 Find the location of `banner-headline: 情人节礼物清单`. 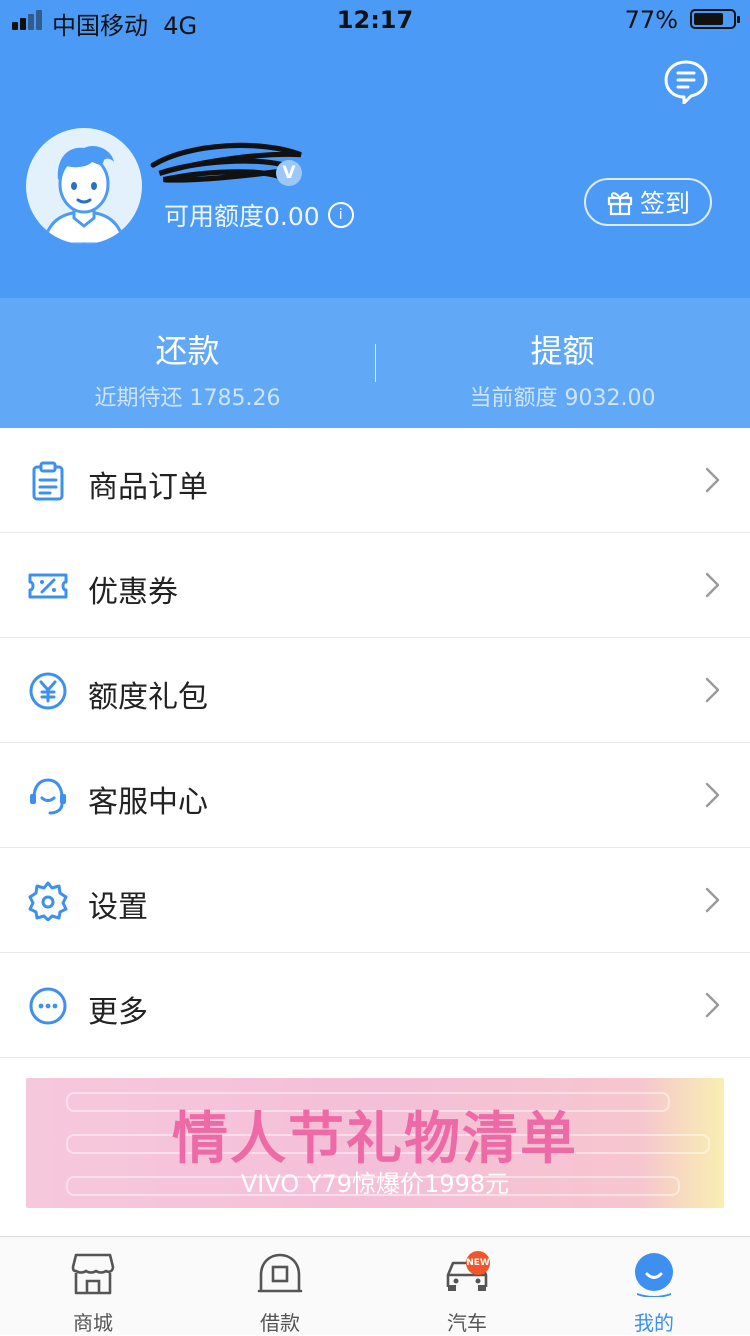

banner-headline: 情人节礼物清单 is located at coordinates (375, 1139).